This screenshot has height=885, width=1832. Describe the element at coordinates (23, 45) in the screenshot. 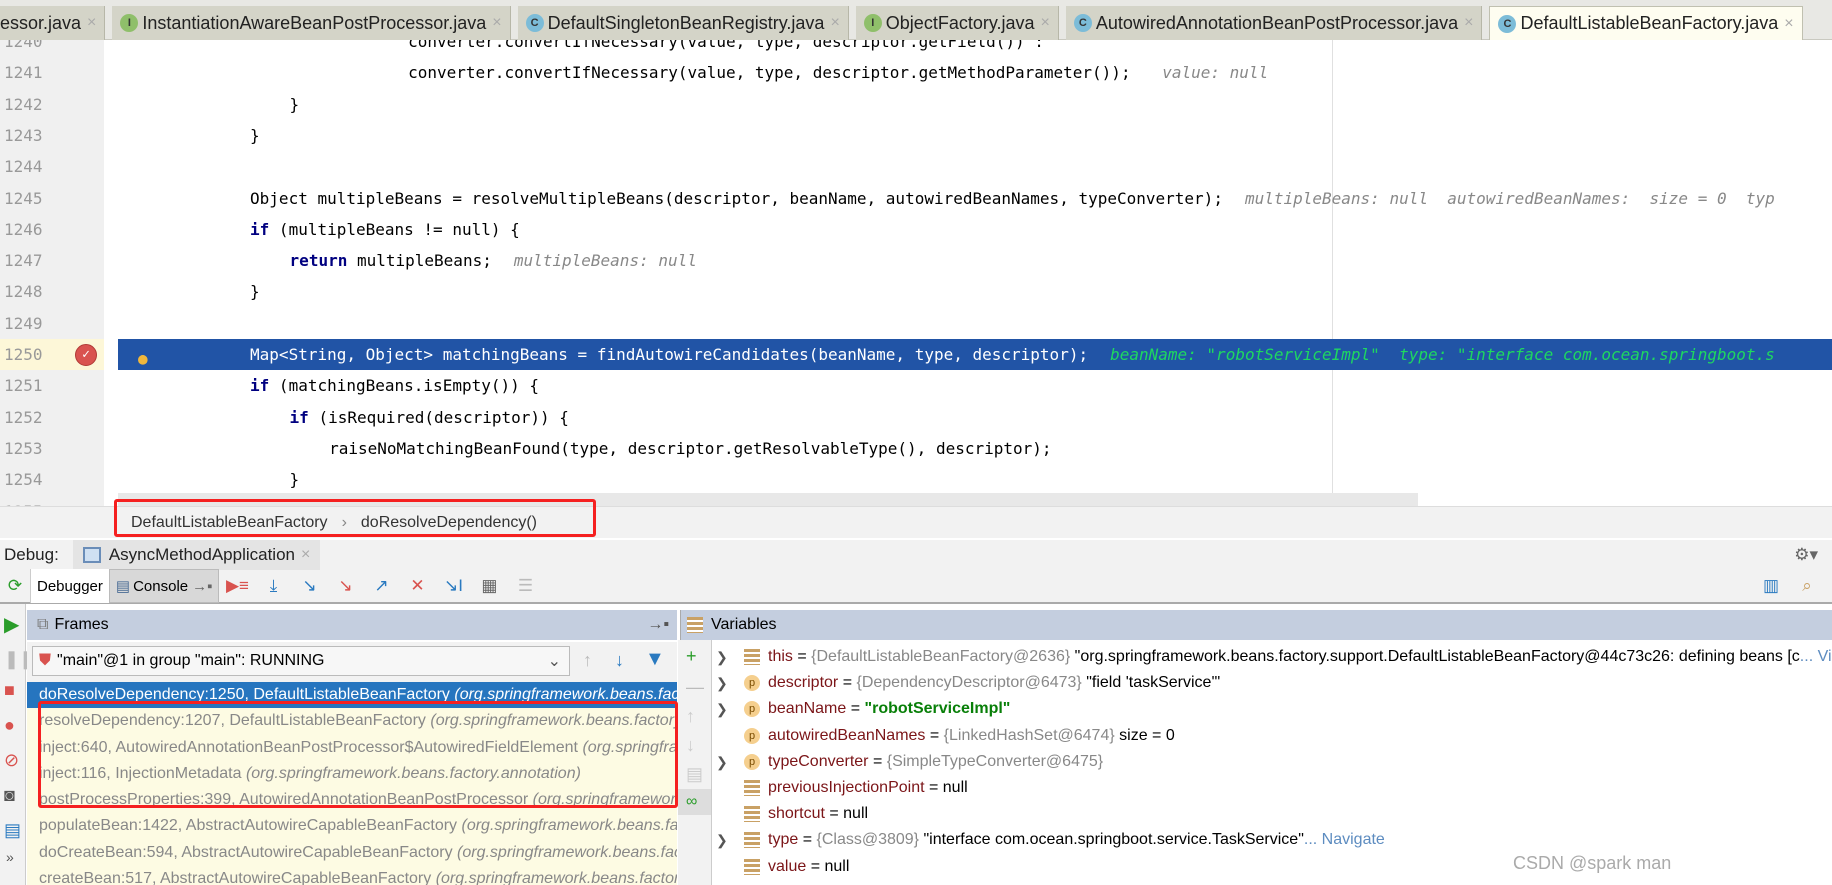

I see `line-number: 1240` at that location.